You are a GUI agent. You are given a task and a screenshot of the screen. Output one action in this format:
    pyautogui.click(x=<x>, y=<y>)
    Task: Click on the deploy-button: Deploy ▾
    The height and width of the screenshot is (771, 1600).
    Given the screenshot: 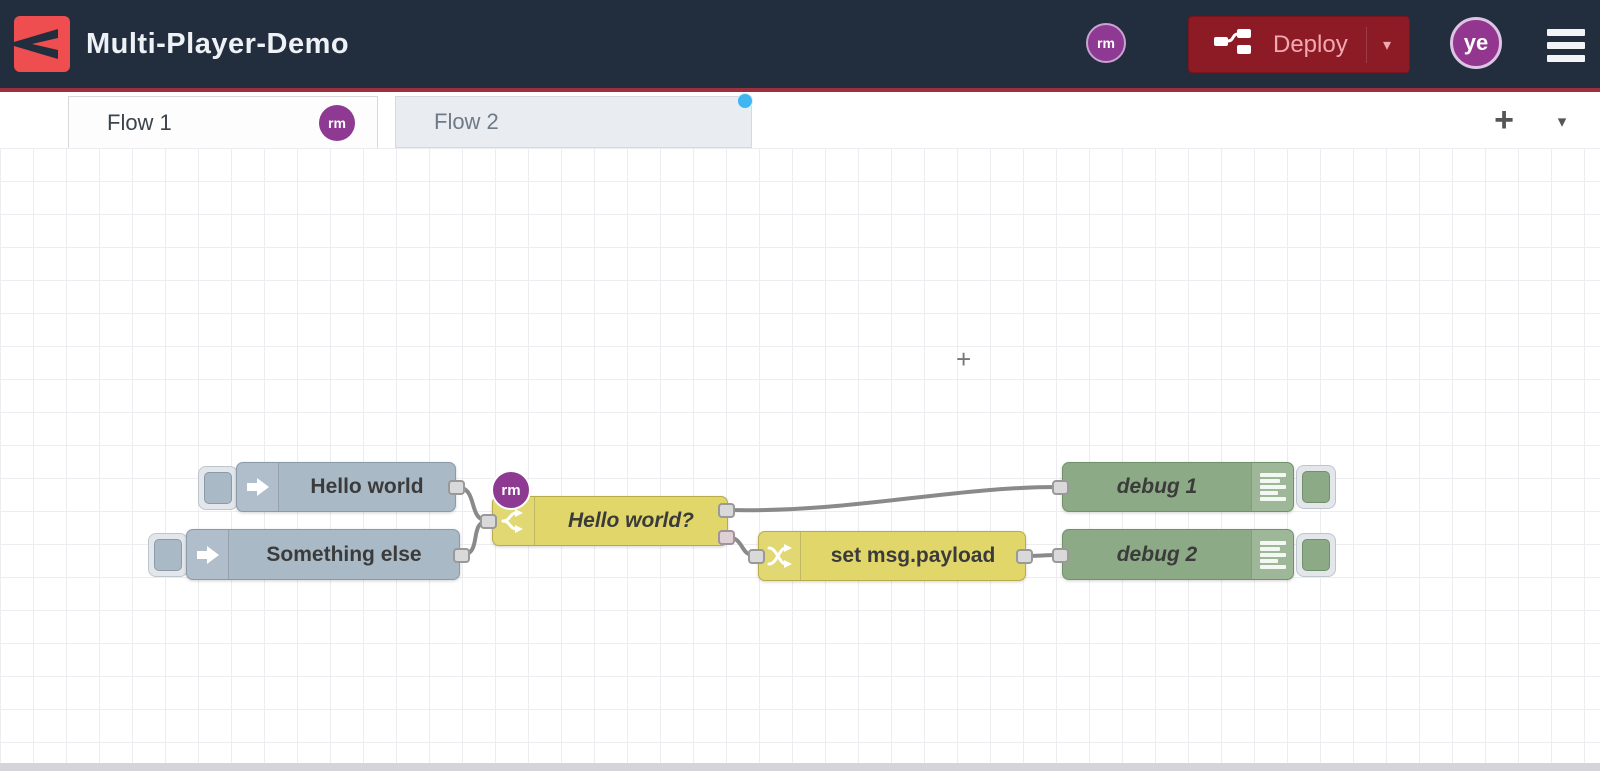 What is the action you would take?
    pyautogui.click(x=1299, y=44)
    